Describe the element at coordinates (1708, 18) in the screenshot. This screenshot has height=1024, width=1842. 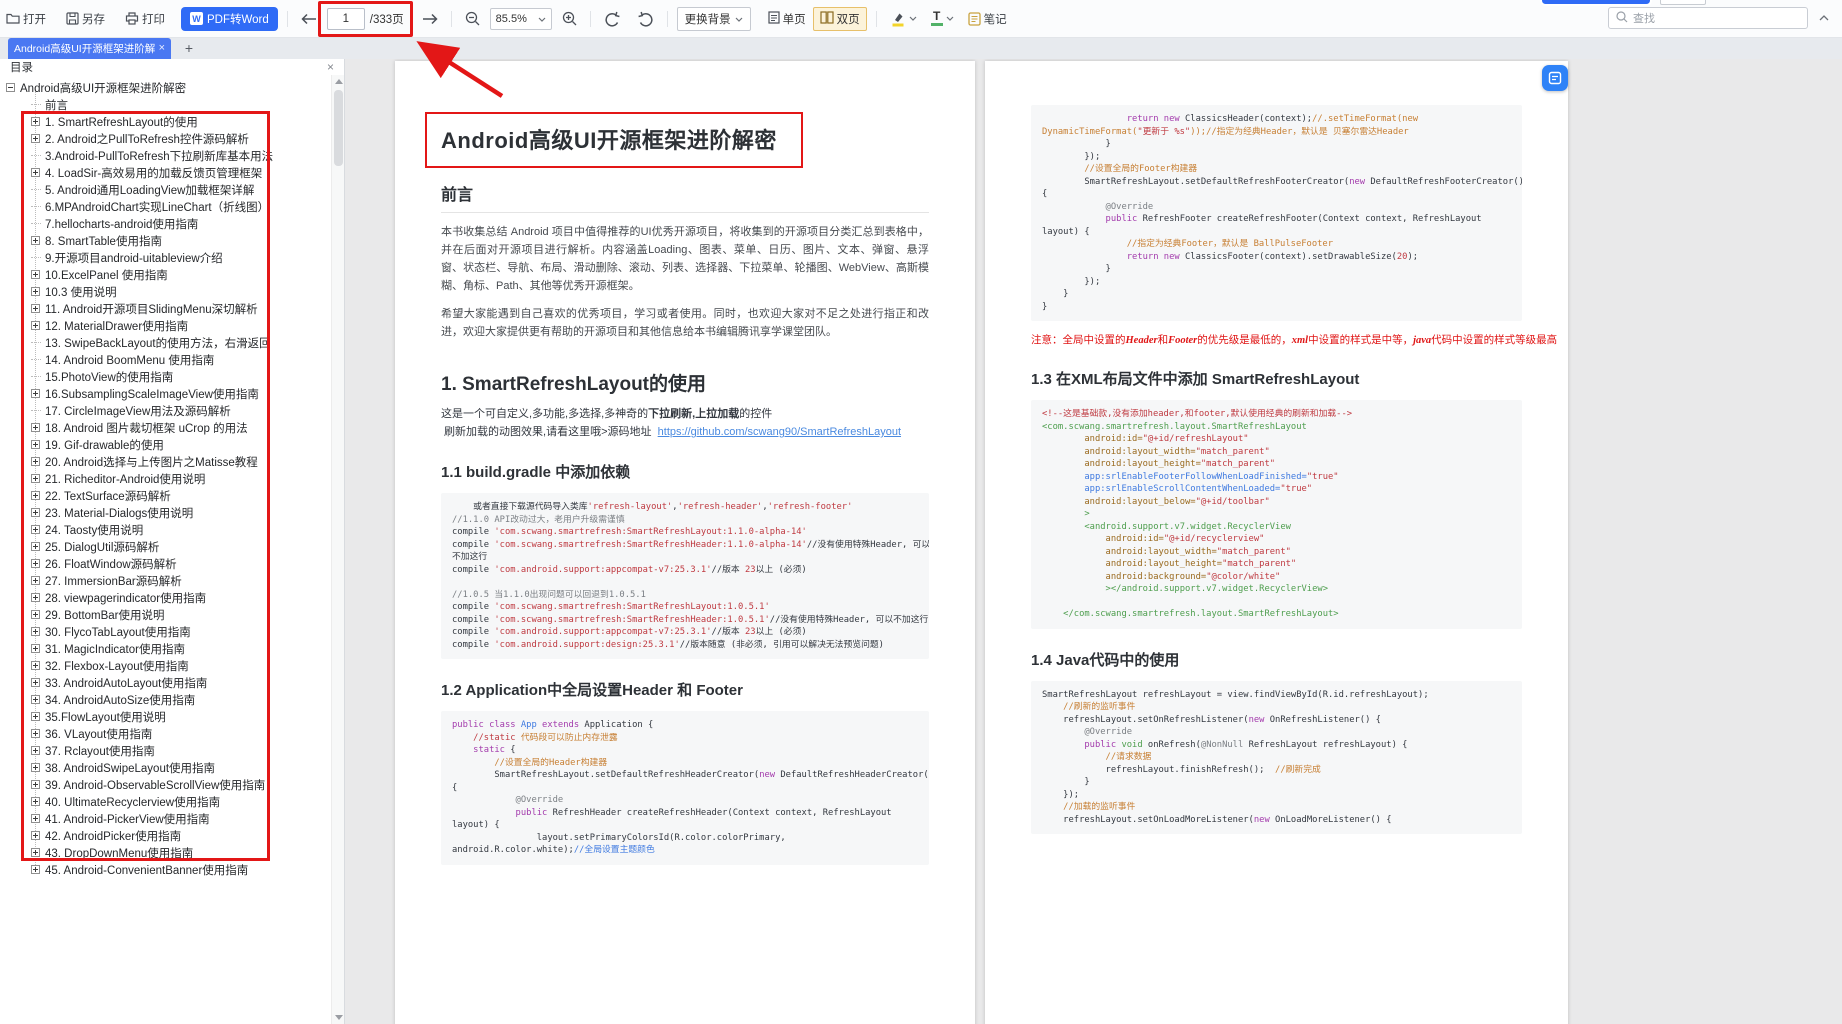
I see `search-input: 查找` at that location.